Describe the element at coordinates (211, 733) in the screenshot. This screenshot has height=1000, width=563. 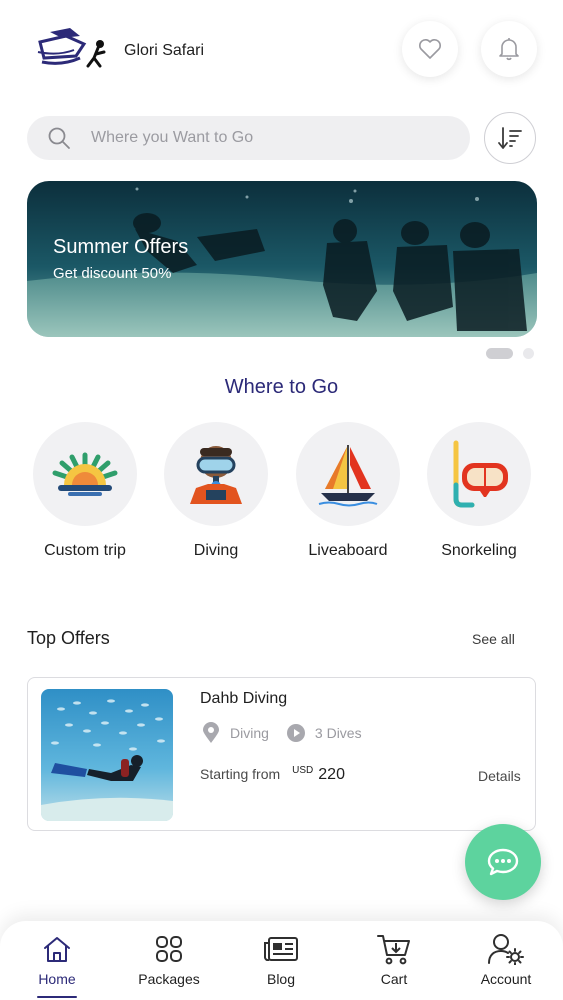
I see `location-pin-icon` at that location.